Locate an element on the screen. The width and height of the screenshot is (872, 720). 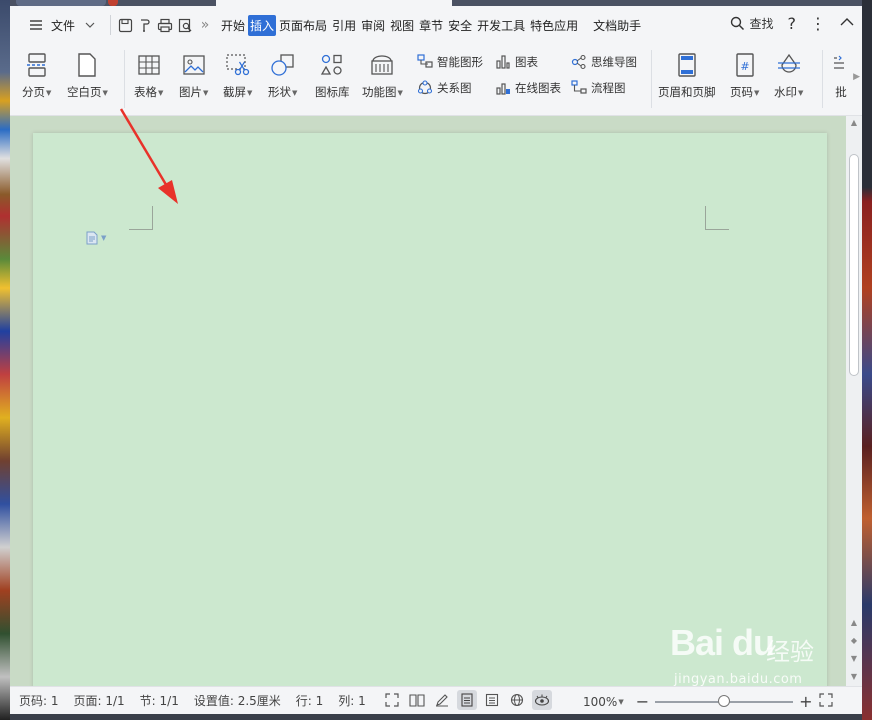
prev-page-icon: ◆ is located at coordinates (854, 640).